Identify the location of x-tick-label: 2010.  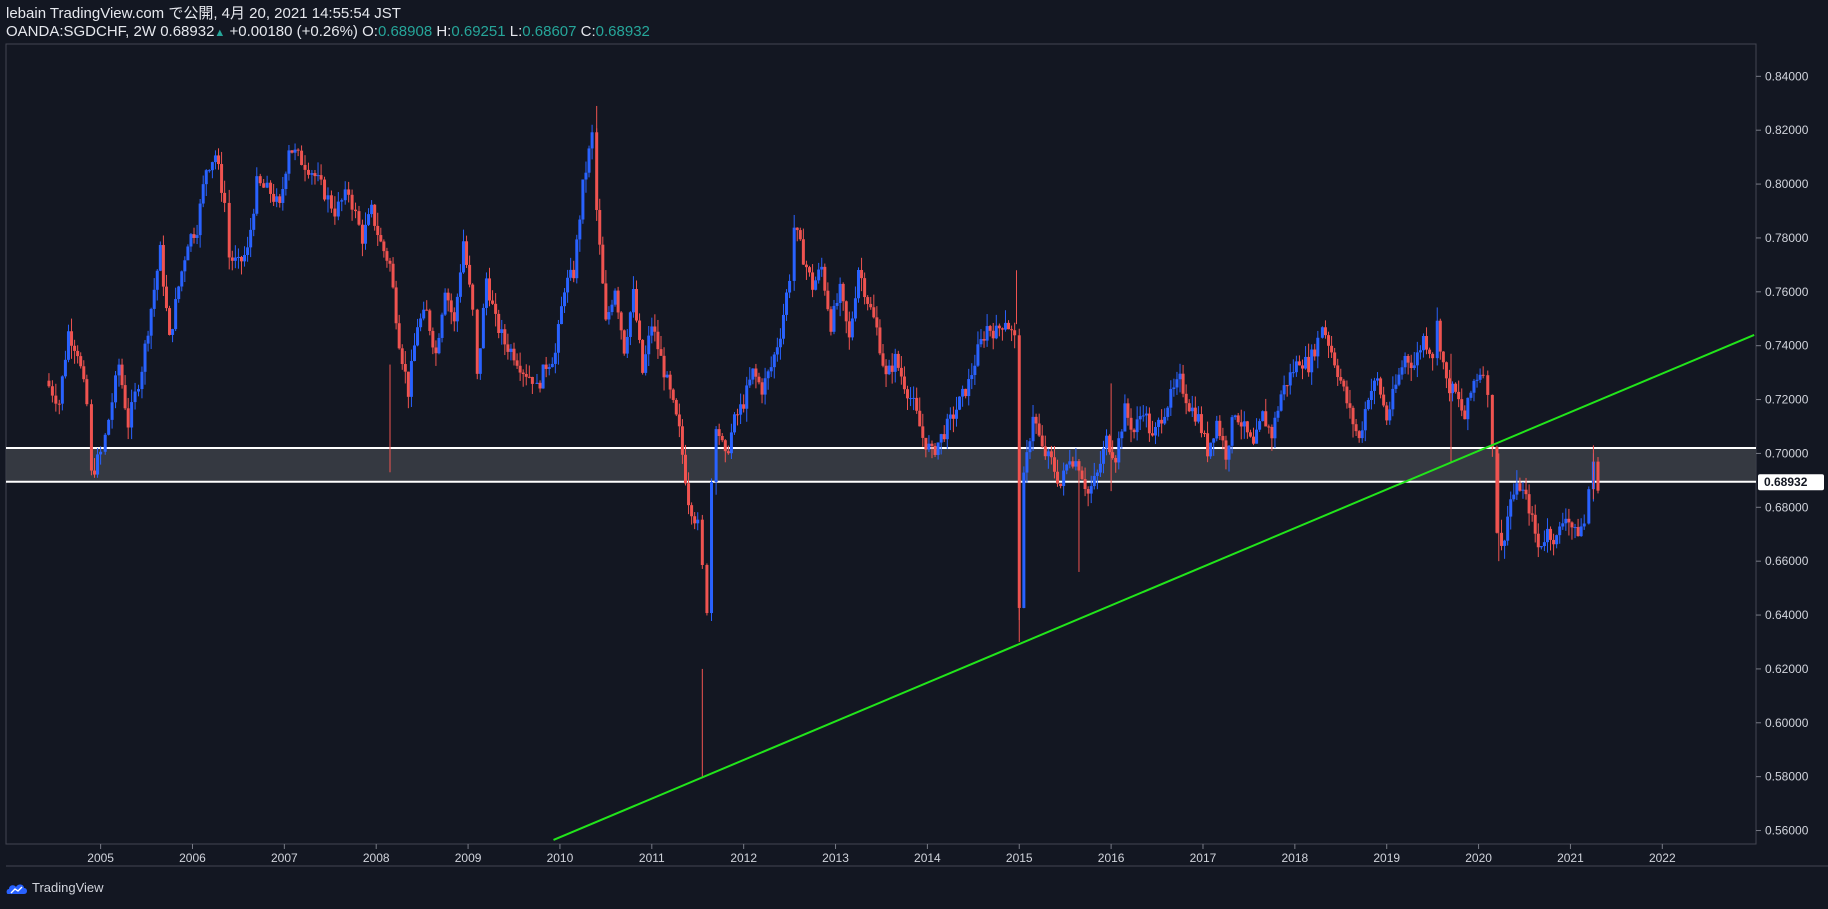
(560, 858).